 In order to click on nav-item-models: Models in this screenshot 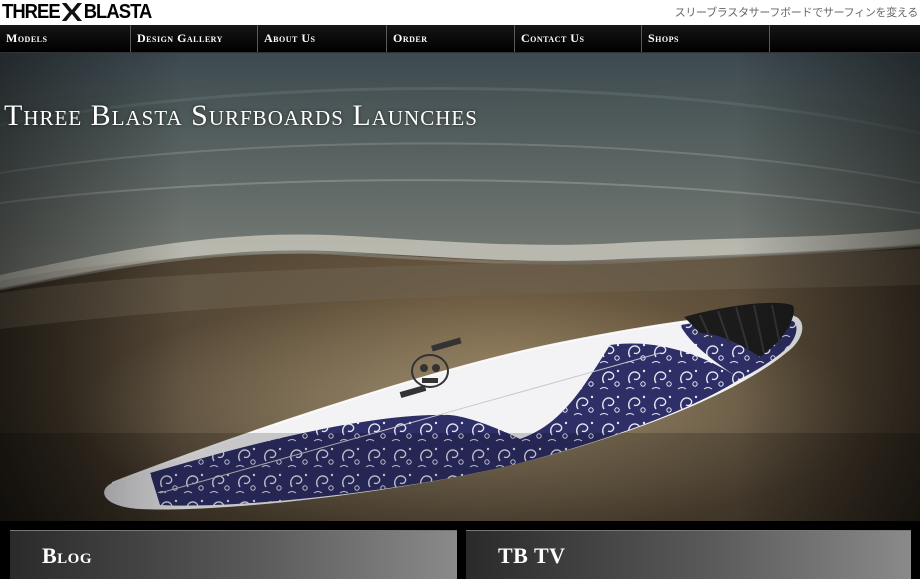, I will do `click(65, 38)`.